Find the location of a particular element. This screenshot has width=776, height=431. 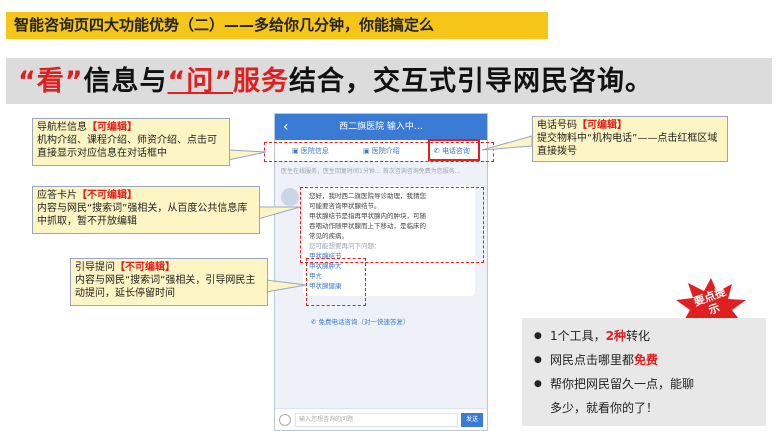

callout-guide: 引导提问【不可编辑】 内容与网民“搜索词”强相关，引导网民主动提问，延长停留时间 is located at coordinates (169, 282).